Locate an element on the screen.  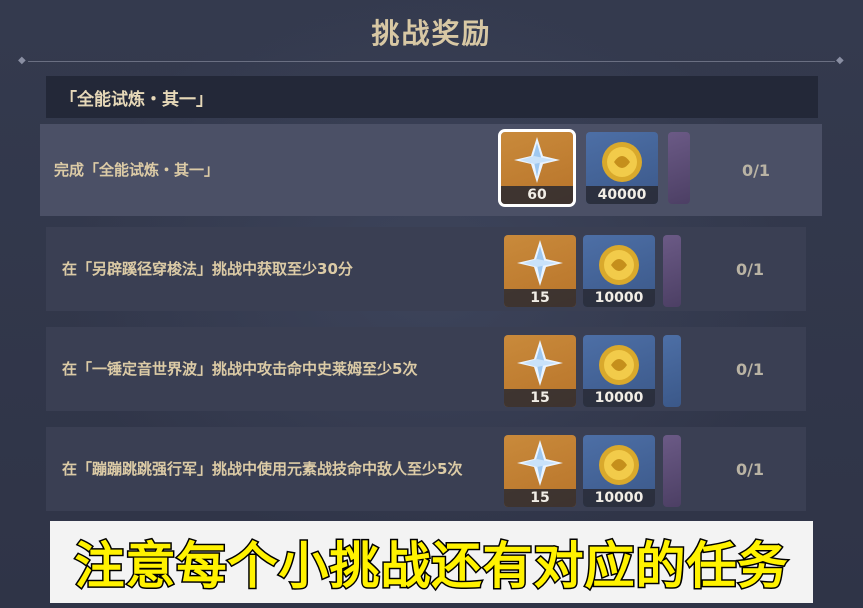
reward-item-mora: 40000 is located at coordinates (622, 168).